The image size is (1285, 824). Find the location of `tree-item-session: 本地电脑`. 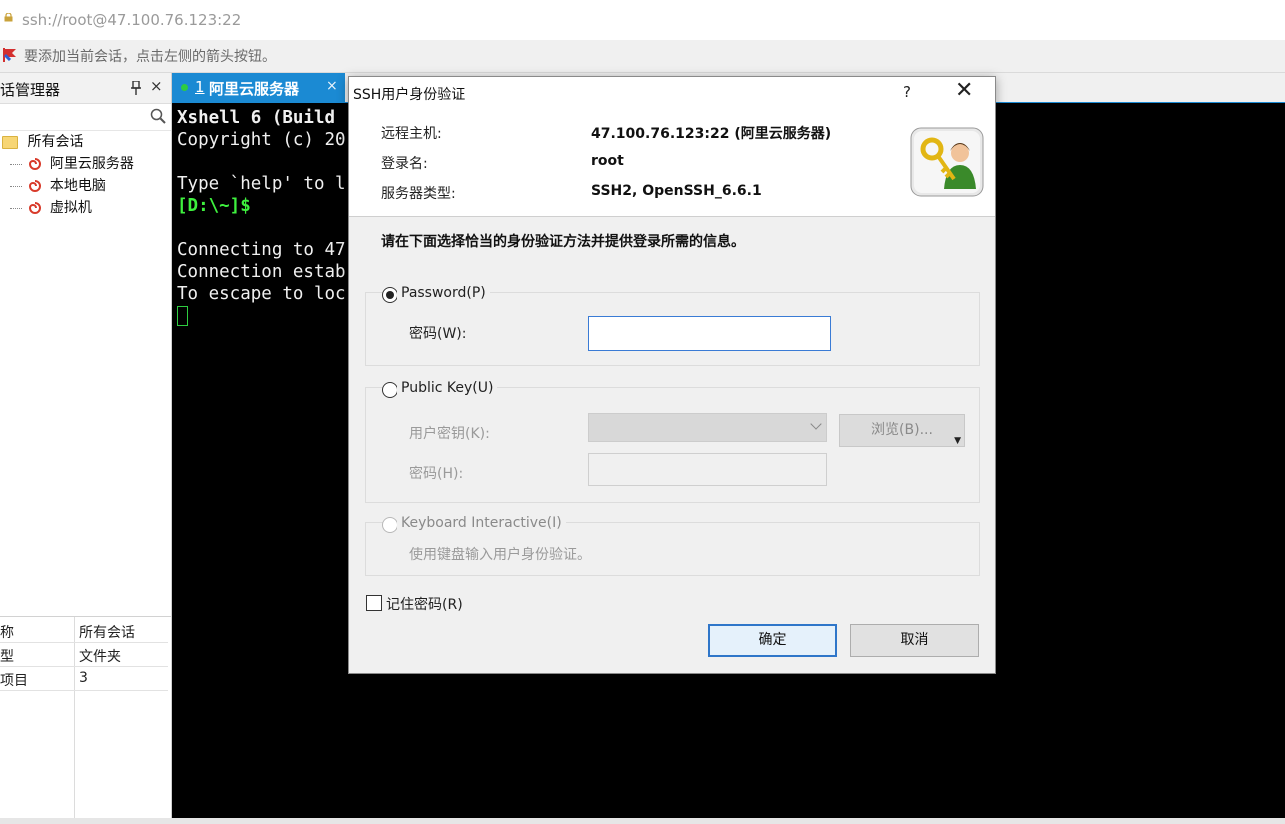

tree-item-session: 本地电脑 is located at coordinates (86, 186).